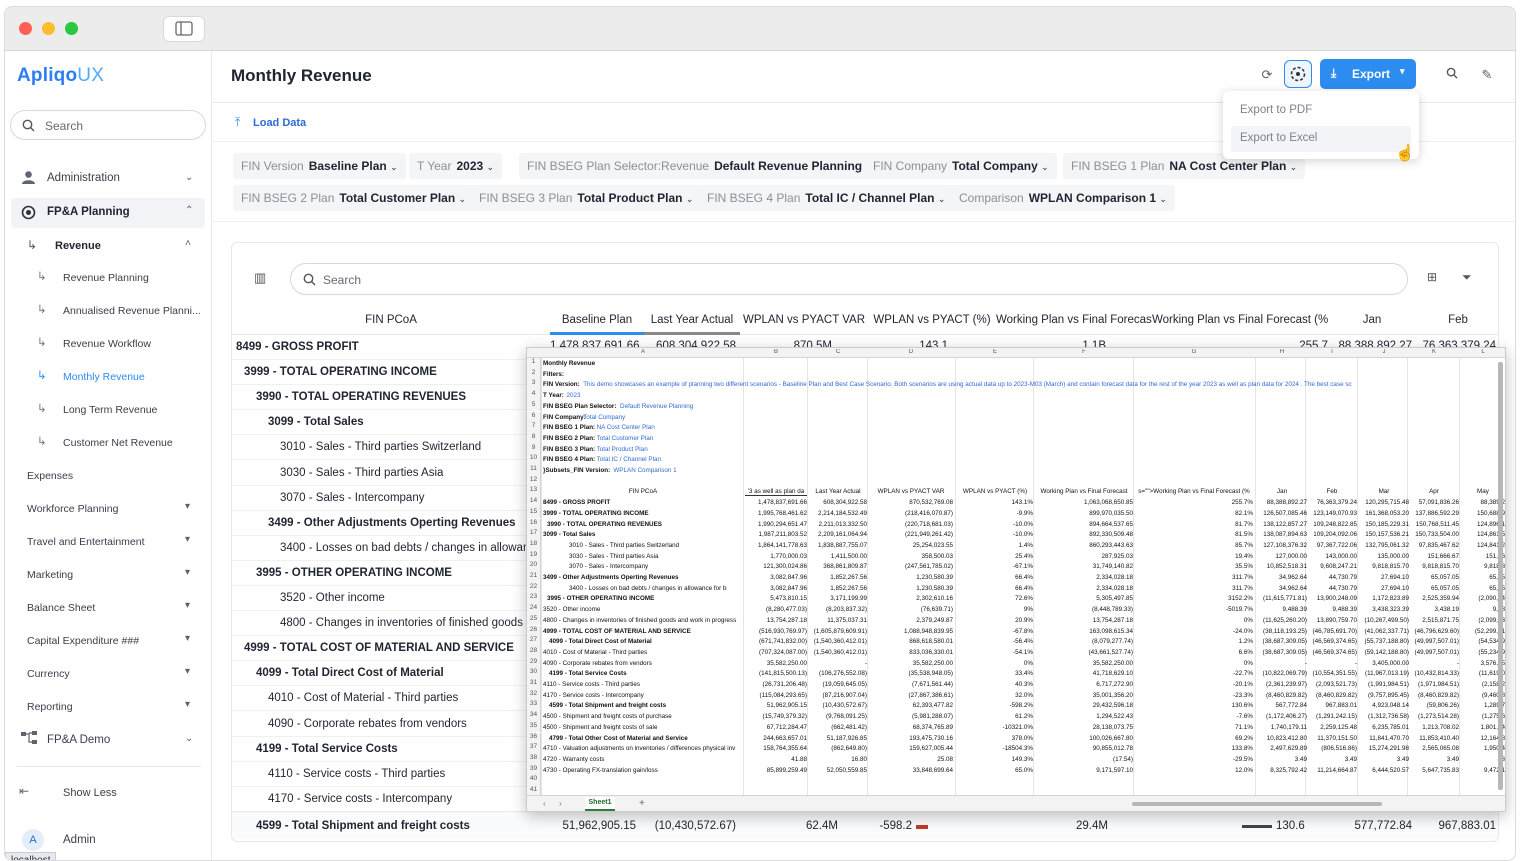 Image resolution: width=1520 pixels, height=861 pixels. Describe the element at coordinates (1452, 75) in the screenshot. I see `search-button` at that location.